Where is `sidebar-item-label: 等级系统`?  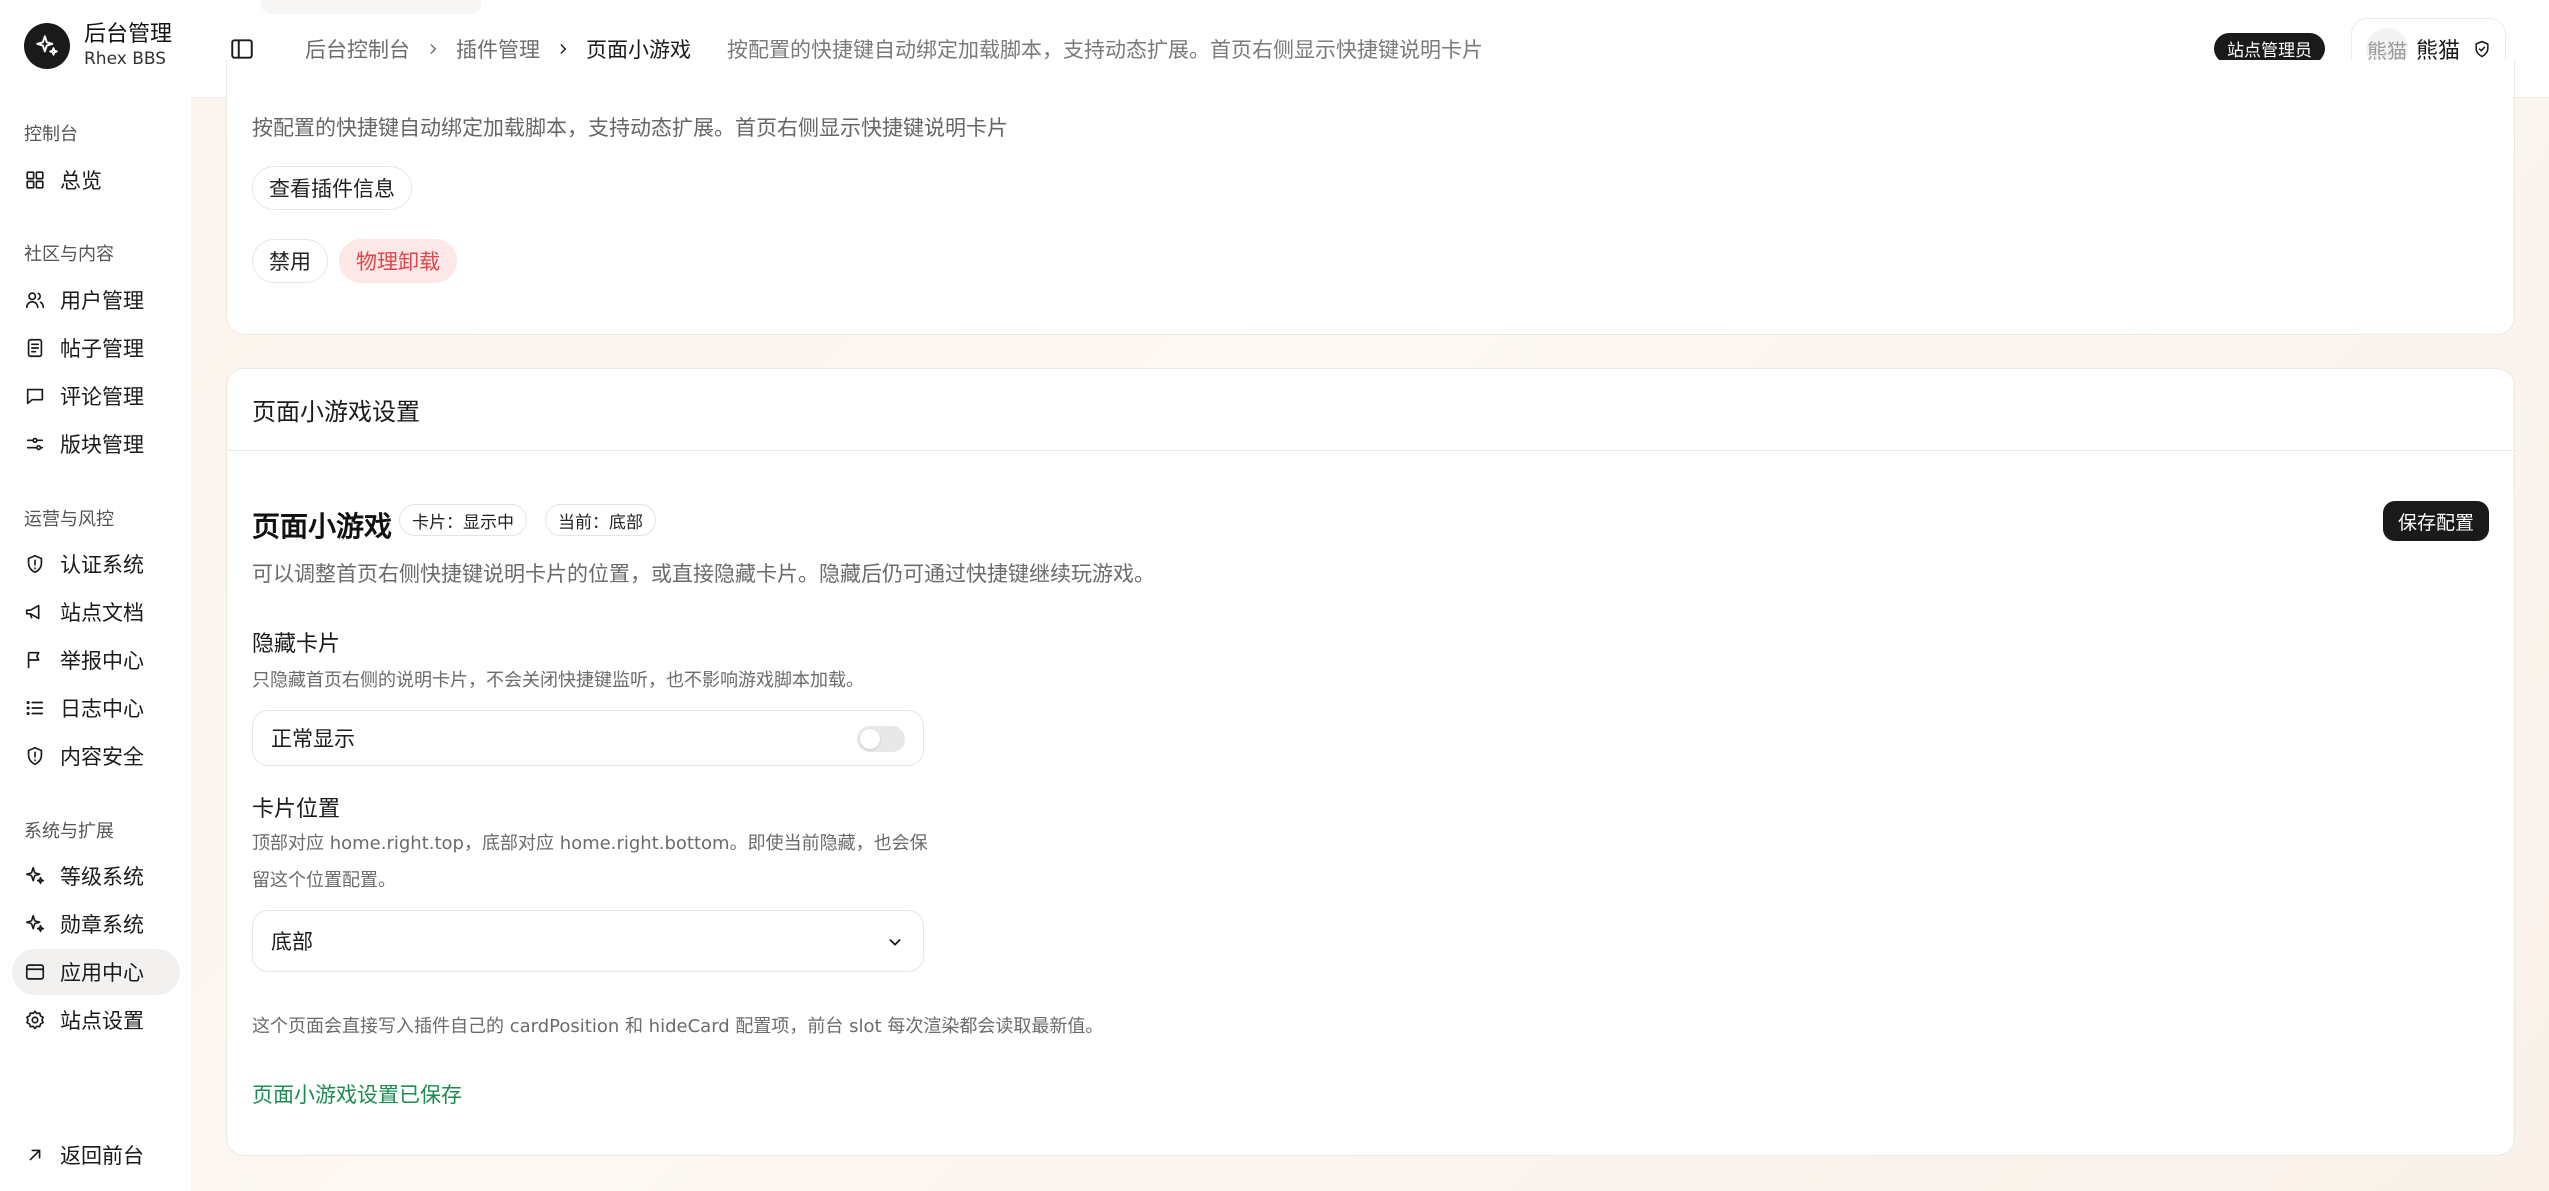 sidebar-item-label: 等级系统 is located at coordinates (102, 877).